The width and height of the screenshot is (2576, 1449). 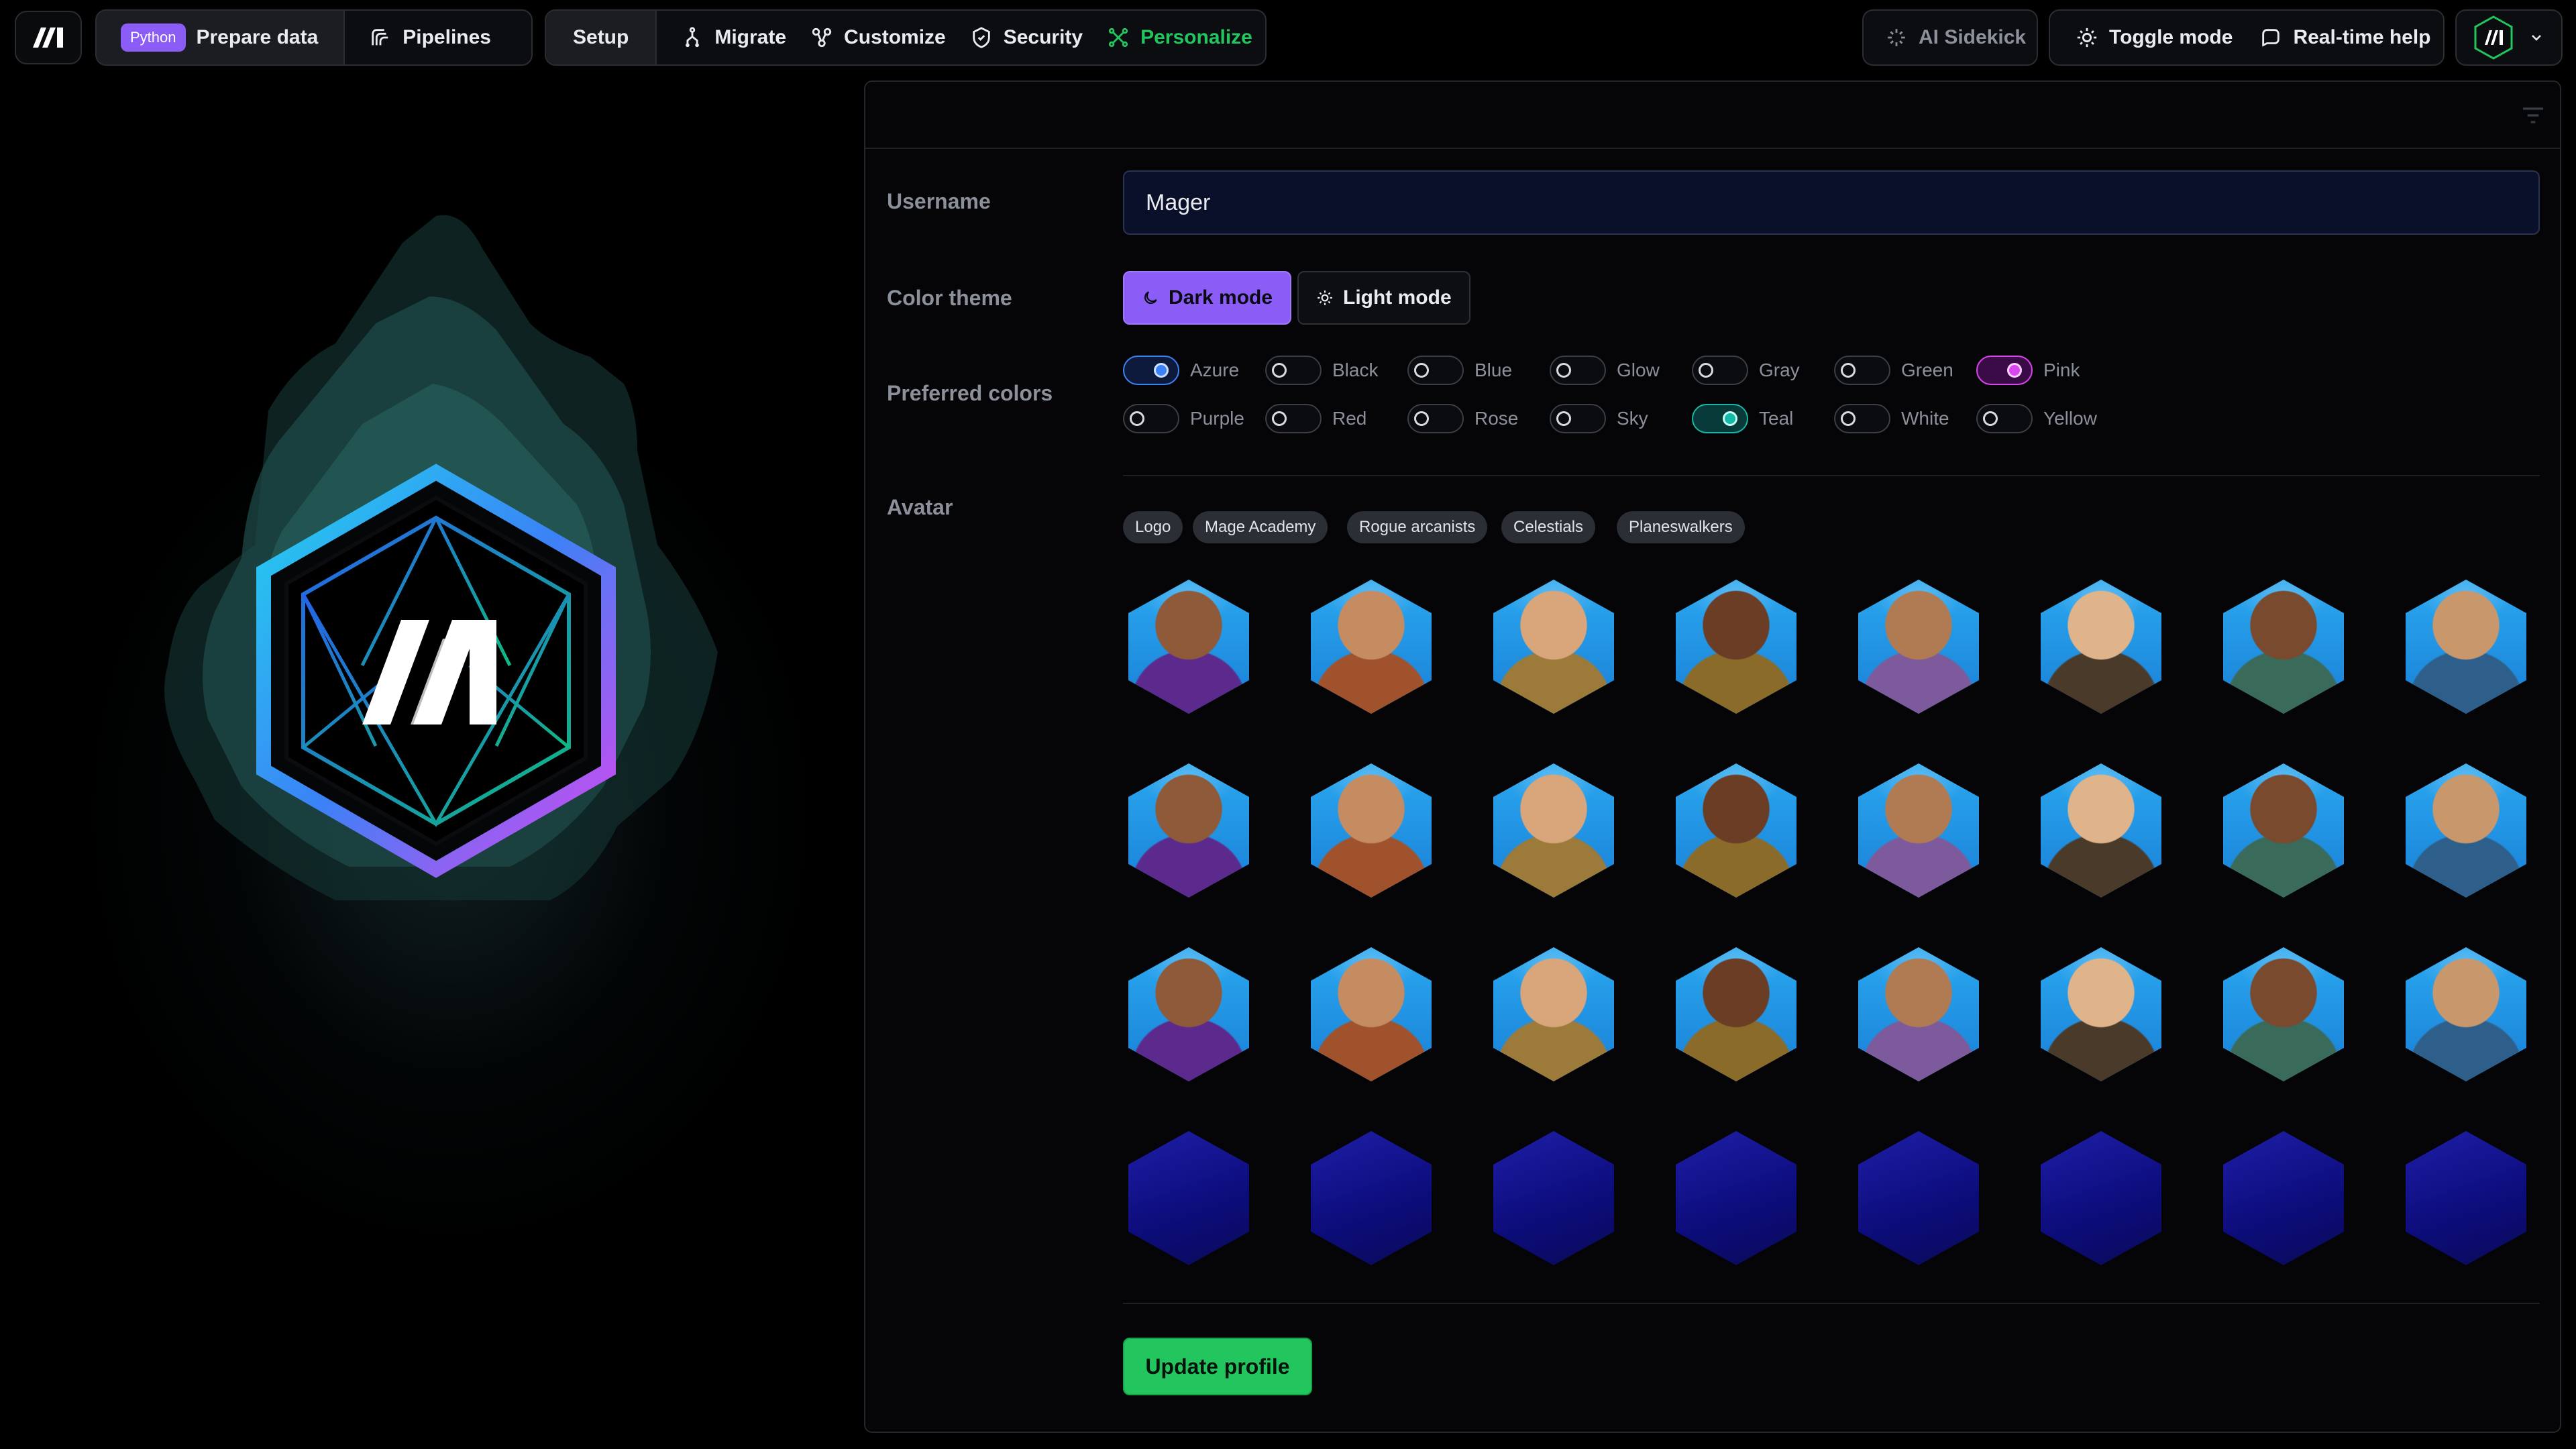 What do you see at coordinates (1207, 298) in the screenshot?
I see `dark-mode-button: Dark mode` at bounding box center [1207, 298].